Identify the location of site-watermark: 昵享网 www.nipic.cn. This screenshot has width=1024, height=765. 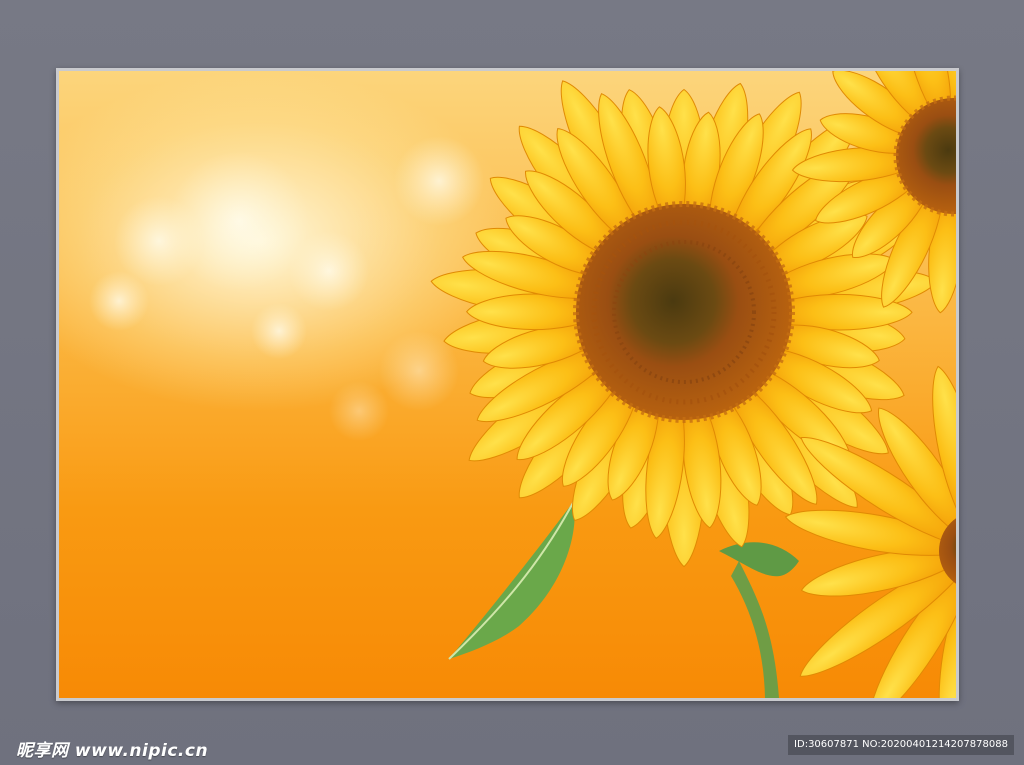
(112, 751).